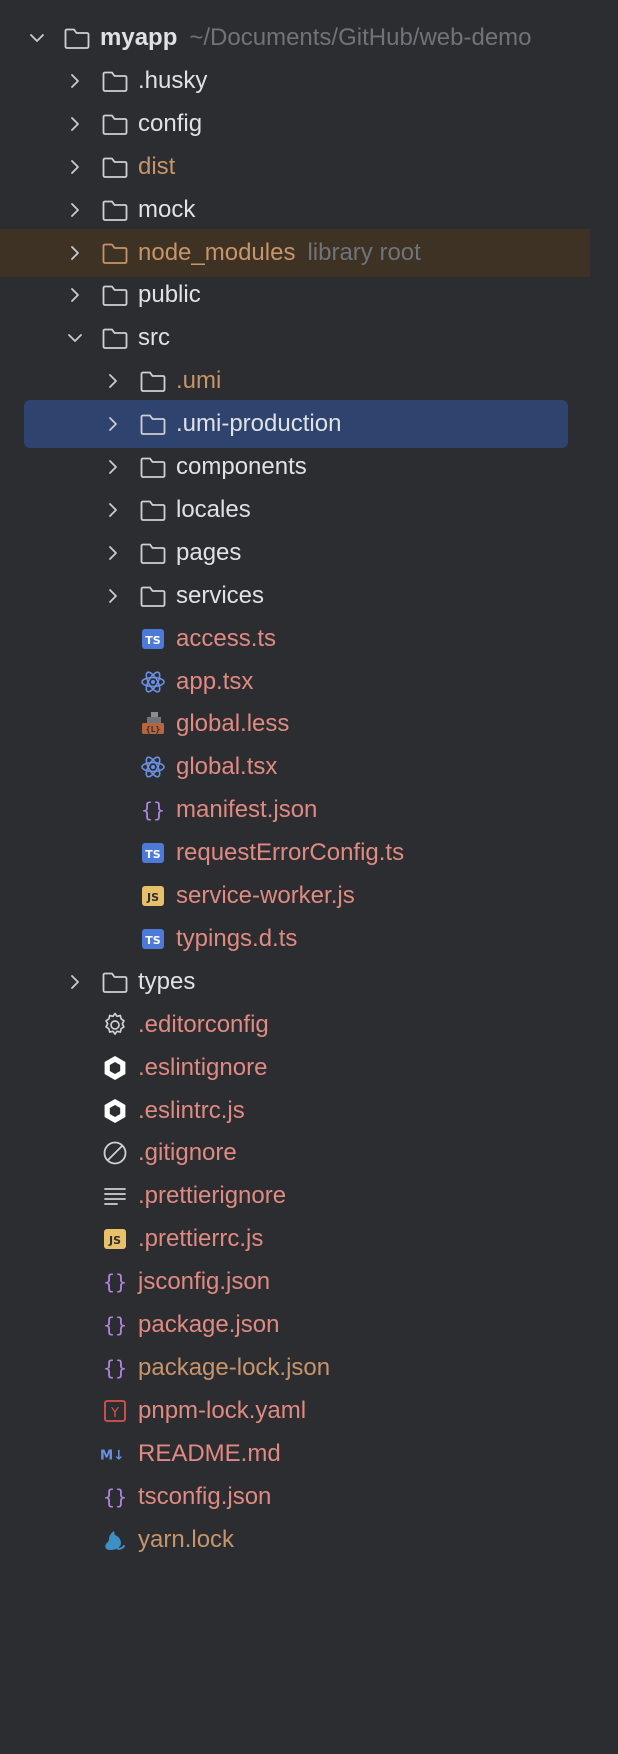 The height and width of the screenshot is (1754, 618). Describe the element at coordinates (153, 729) in the screenshot. I see `svg-text: {L}` at that location.